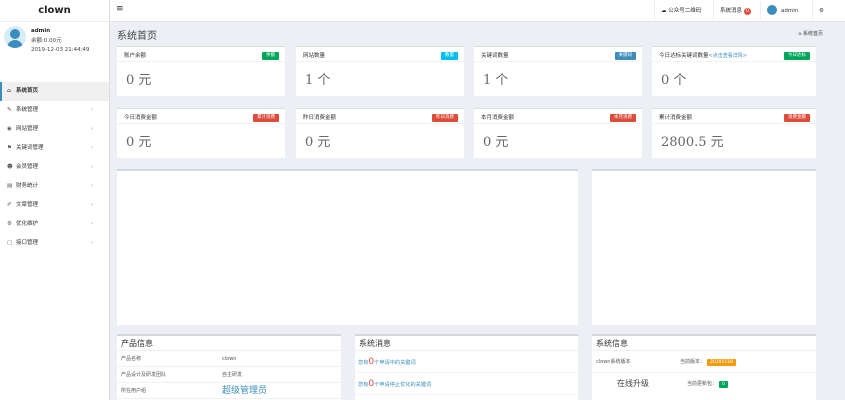 The height and width of the screenshot is (400, 845). Describe the element at coordinates (625, 56) in the screenshot. I see `stat-tag: 关键词` at that location.